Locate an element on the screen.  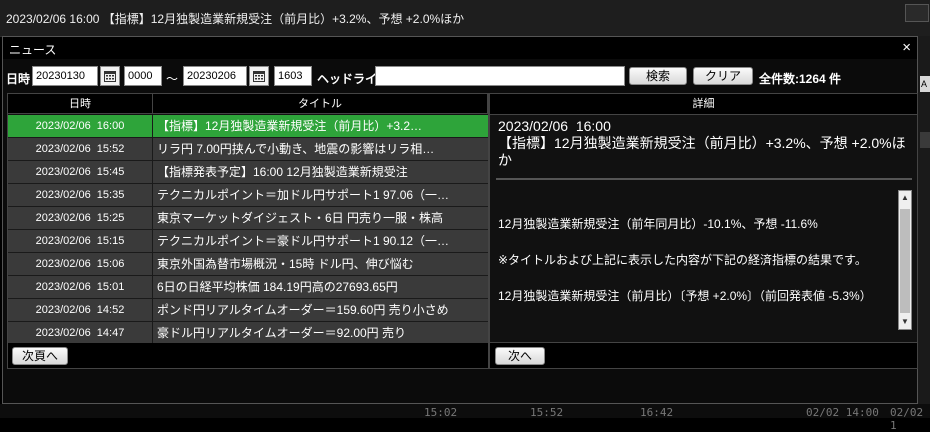
row-date: 2023/02/06 14:47 is located at coordinates (80, 333).